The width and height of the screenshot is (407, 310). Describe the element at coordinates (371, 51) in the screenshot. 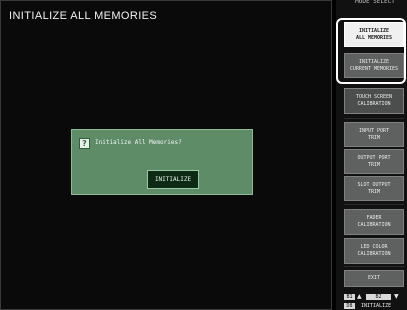

I see `selection-highlight` at that location.